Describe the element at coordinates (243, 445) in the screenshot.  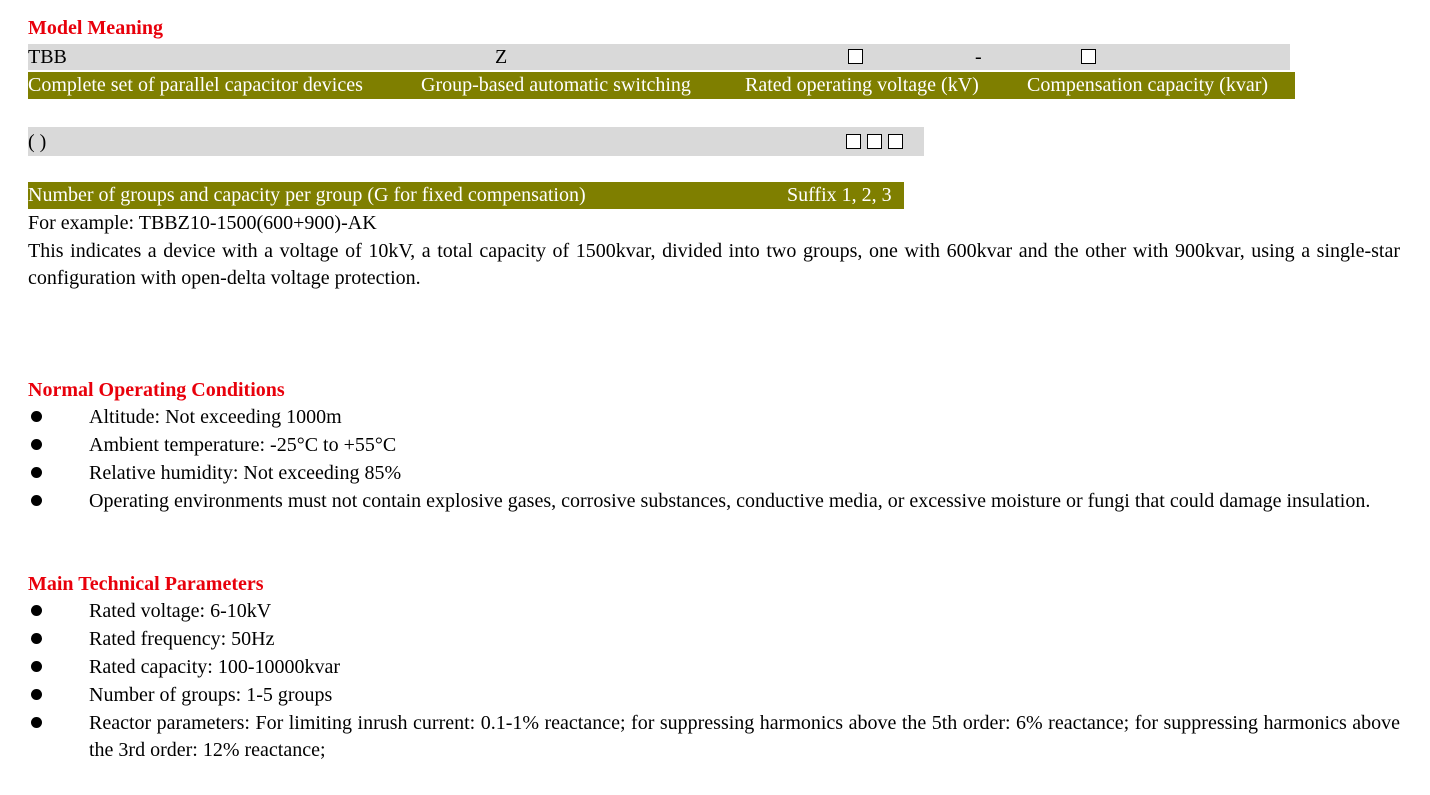
I see `list-item-text: Ambient temperature: -25°C to +55°C` at that location.